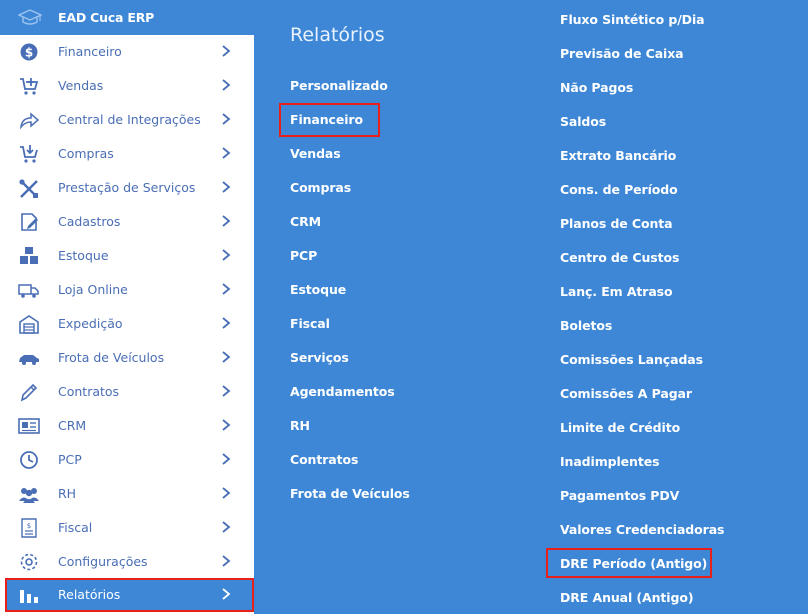 The width and height of the screenshot is (808, 614). What do you see at coordinates (103, 561) in the screenshot?
I see `sidebar-item-label: Configurações` at bounding box center [103, 561].